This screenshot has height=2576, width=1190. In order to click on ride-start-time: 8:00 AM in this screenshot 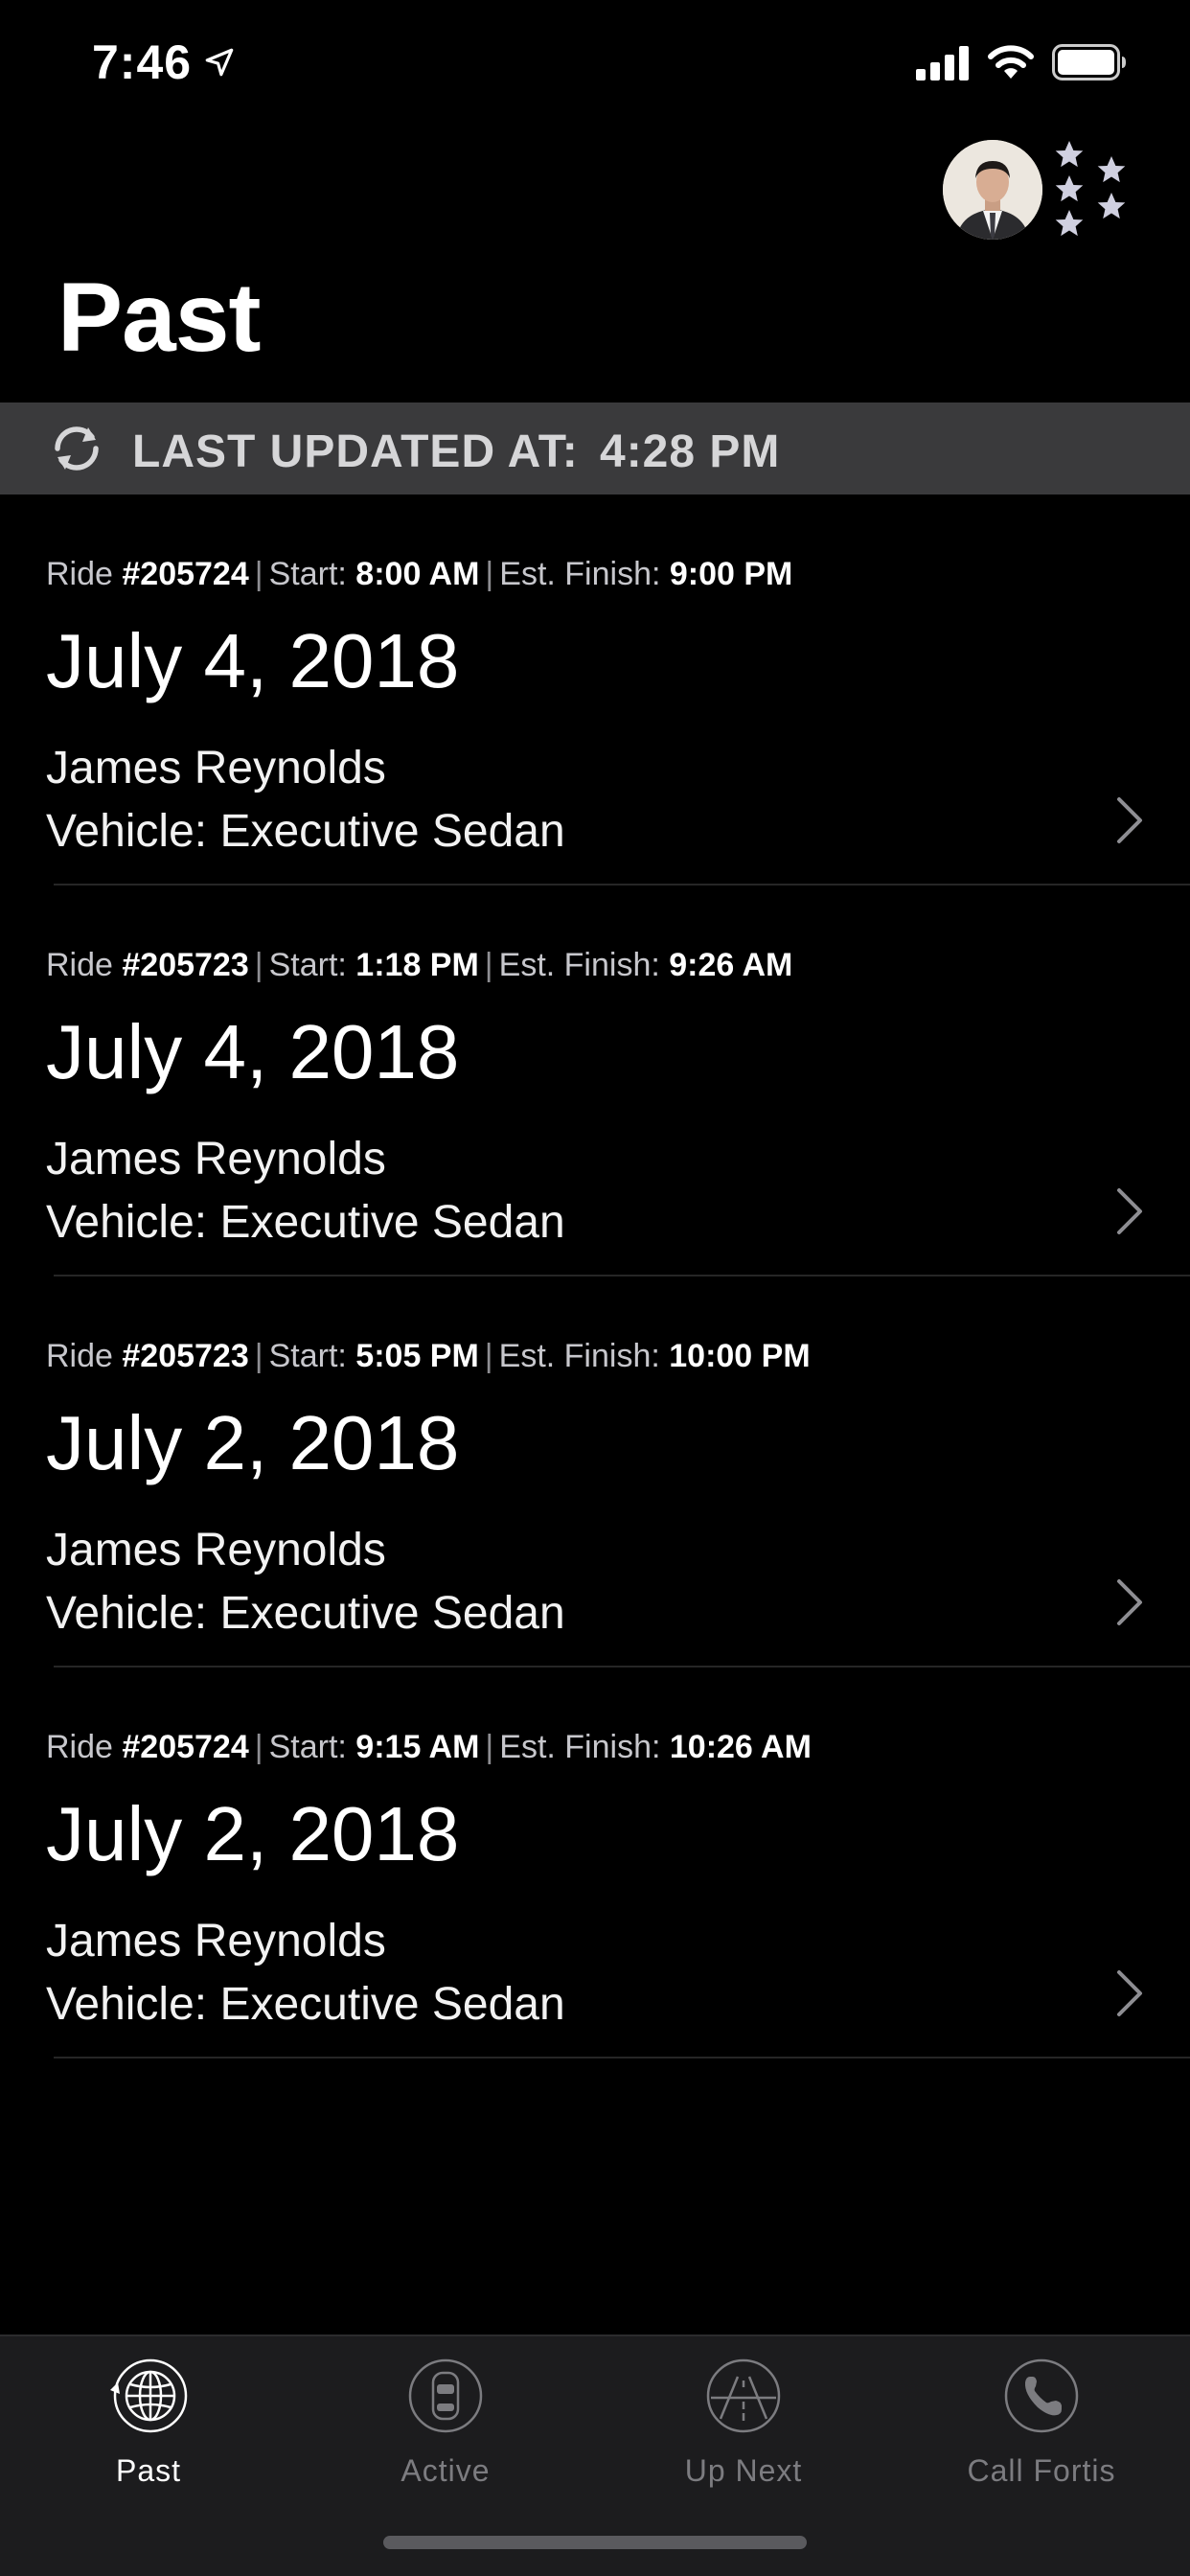, I will do `click(418, 574)`.